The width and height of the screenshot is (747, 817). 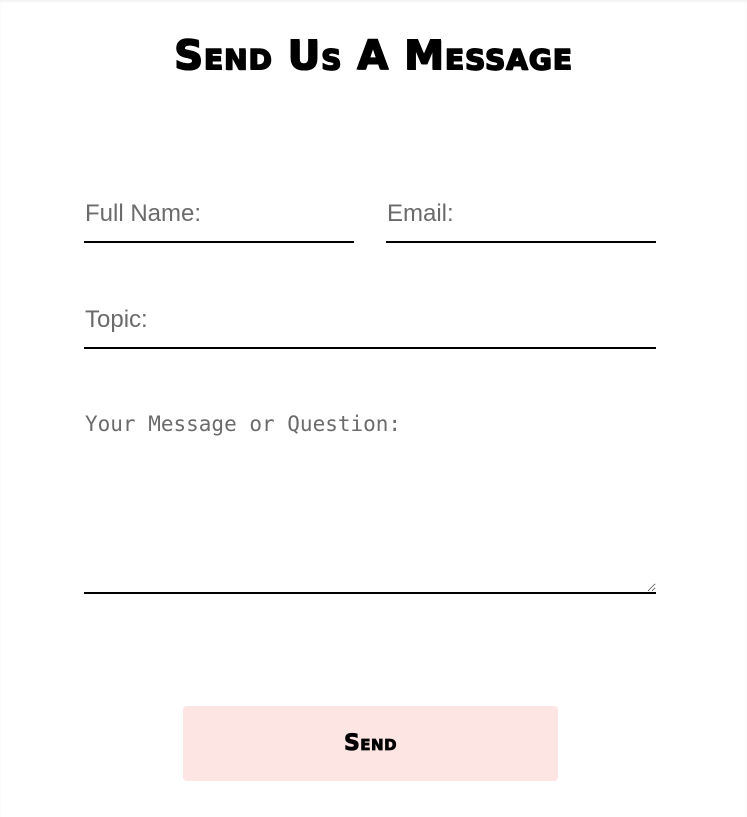 What do you see at coordinates (219, 219) in the screenshot?
I see `full-name-input` at bounding box center [219, 219].